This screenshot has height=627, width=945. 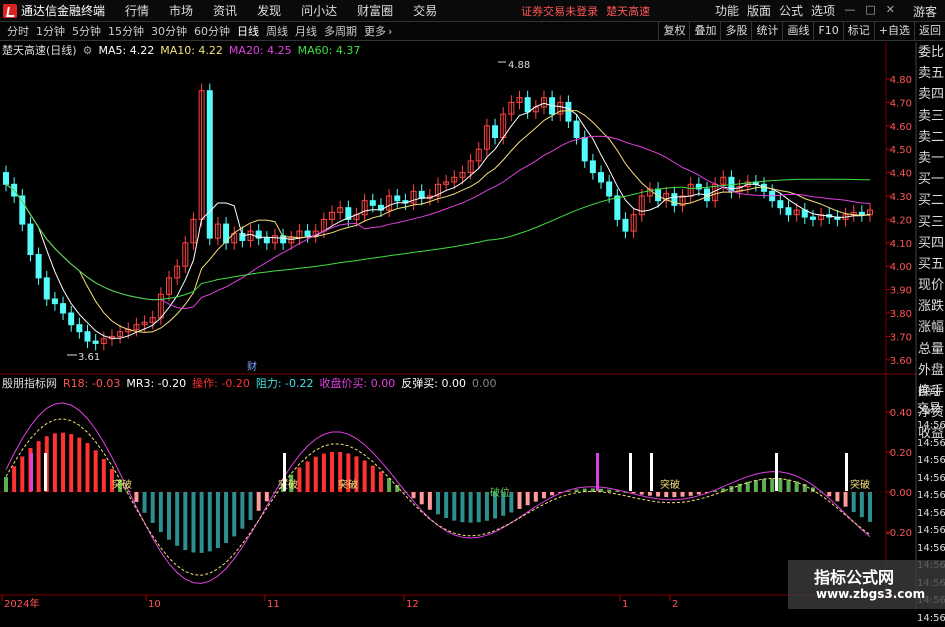 I want to click on quote-label: 买四, so click(x=931, y=243).